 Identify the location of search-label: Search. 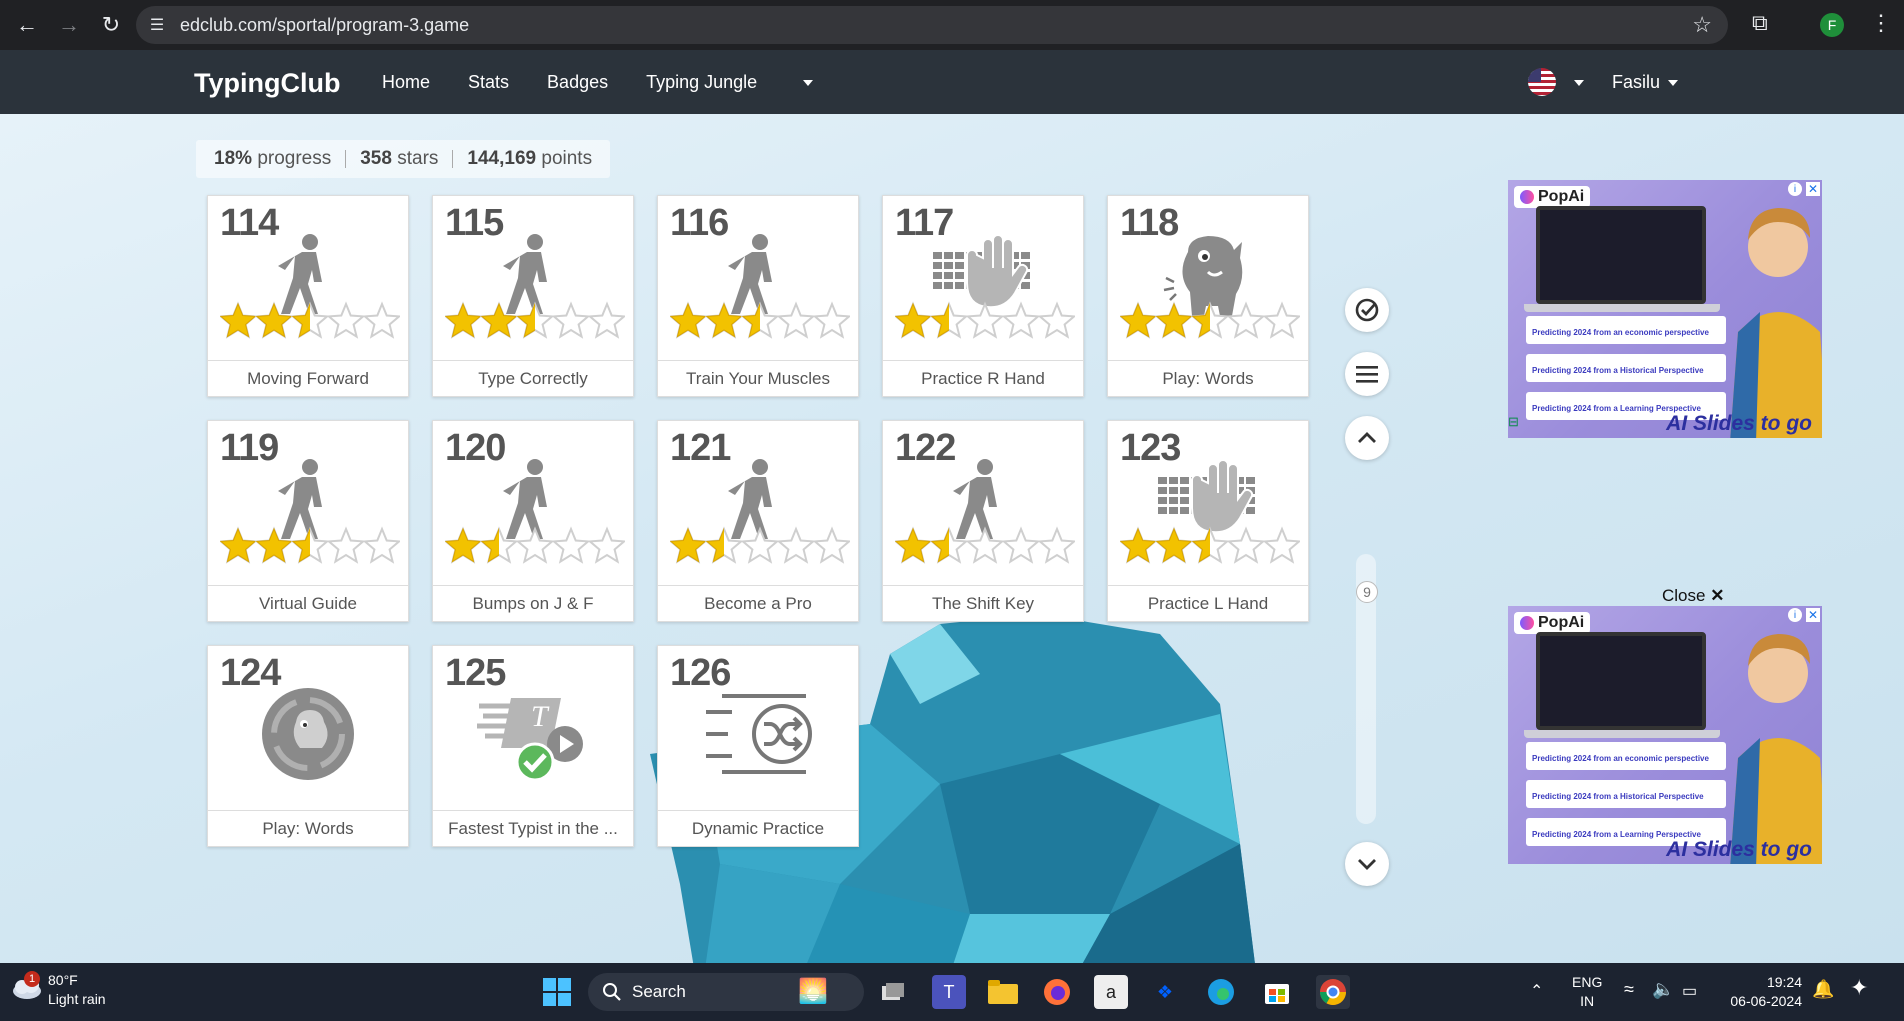
(659, 991).